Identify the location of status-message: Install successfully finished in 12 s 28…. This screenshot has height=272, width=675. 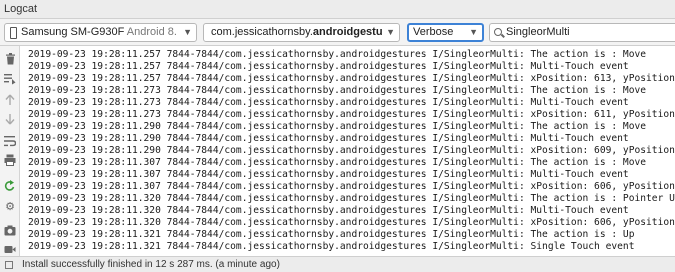
(151, 264).